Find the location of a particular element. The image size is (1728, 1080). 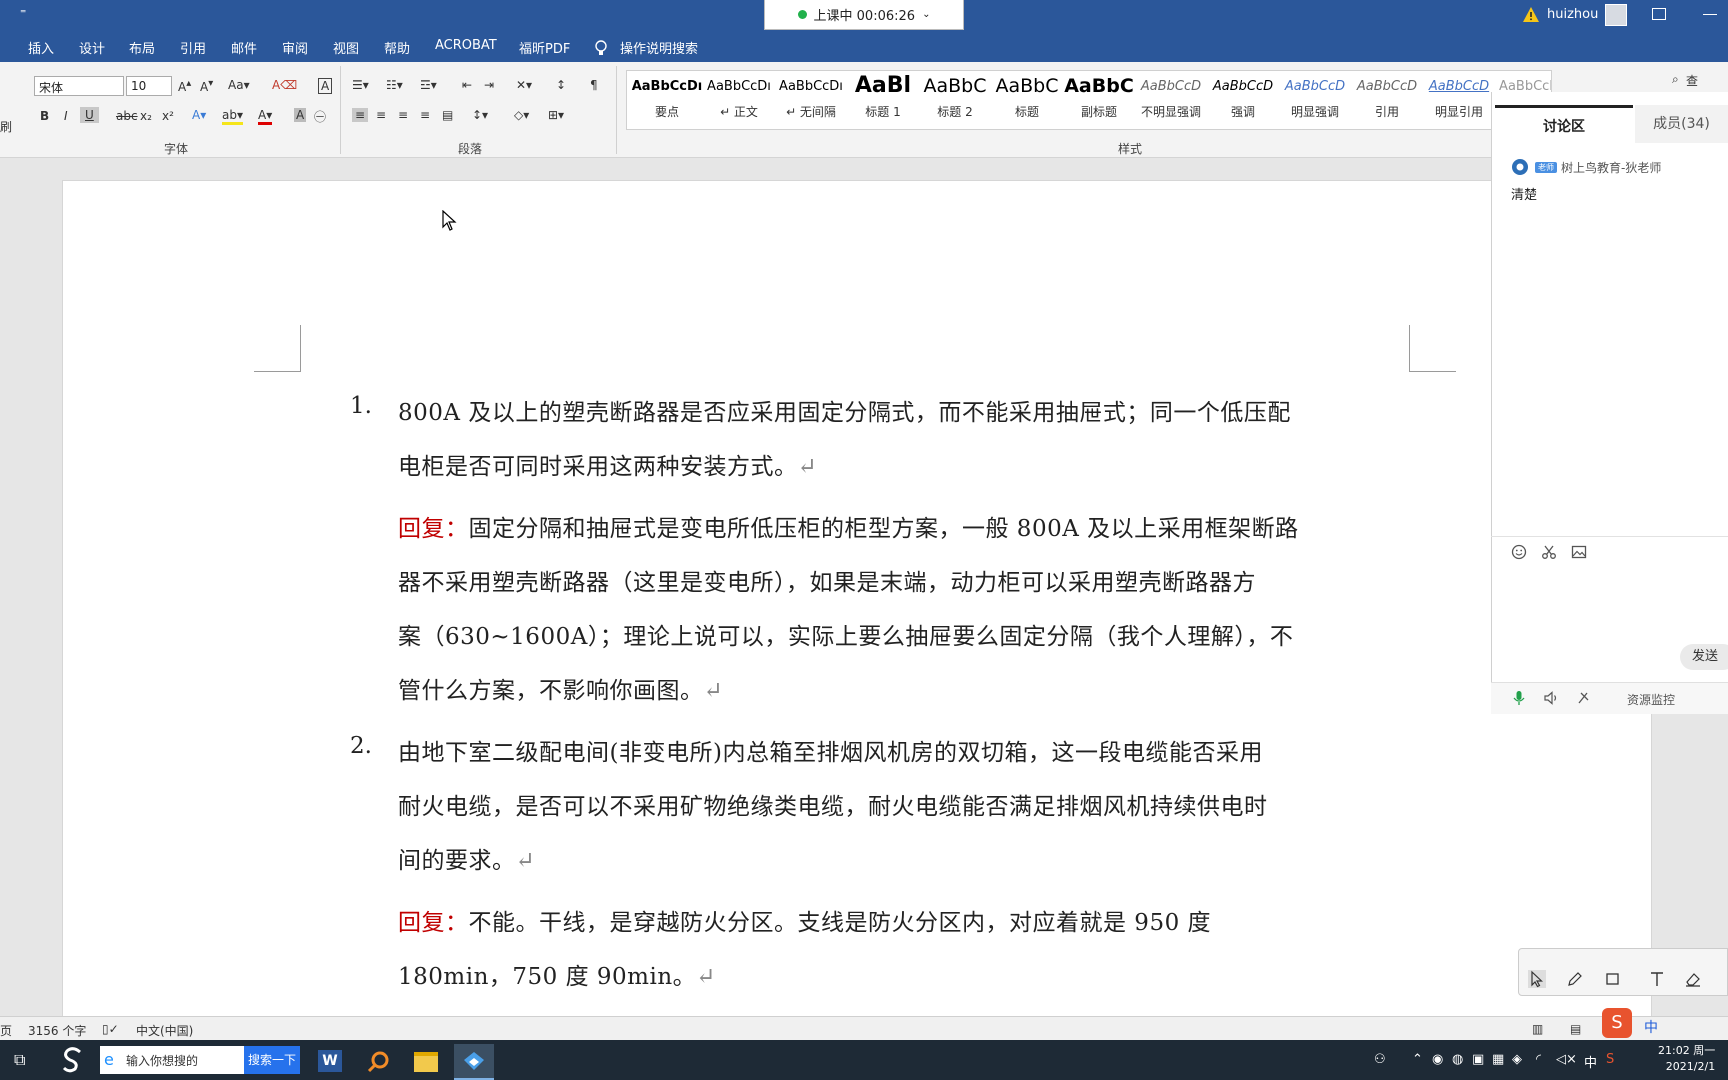

tab-discussion: 讨论区 is located at coordinates (1564, 124).